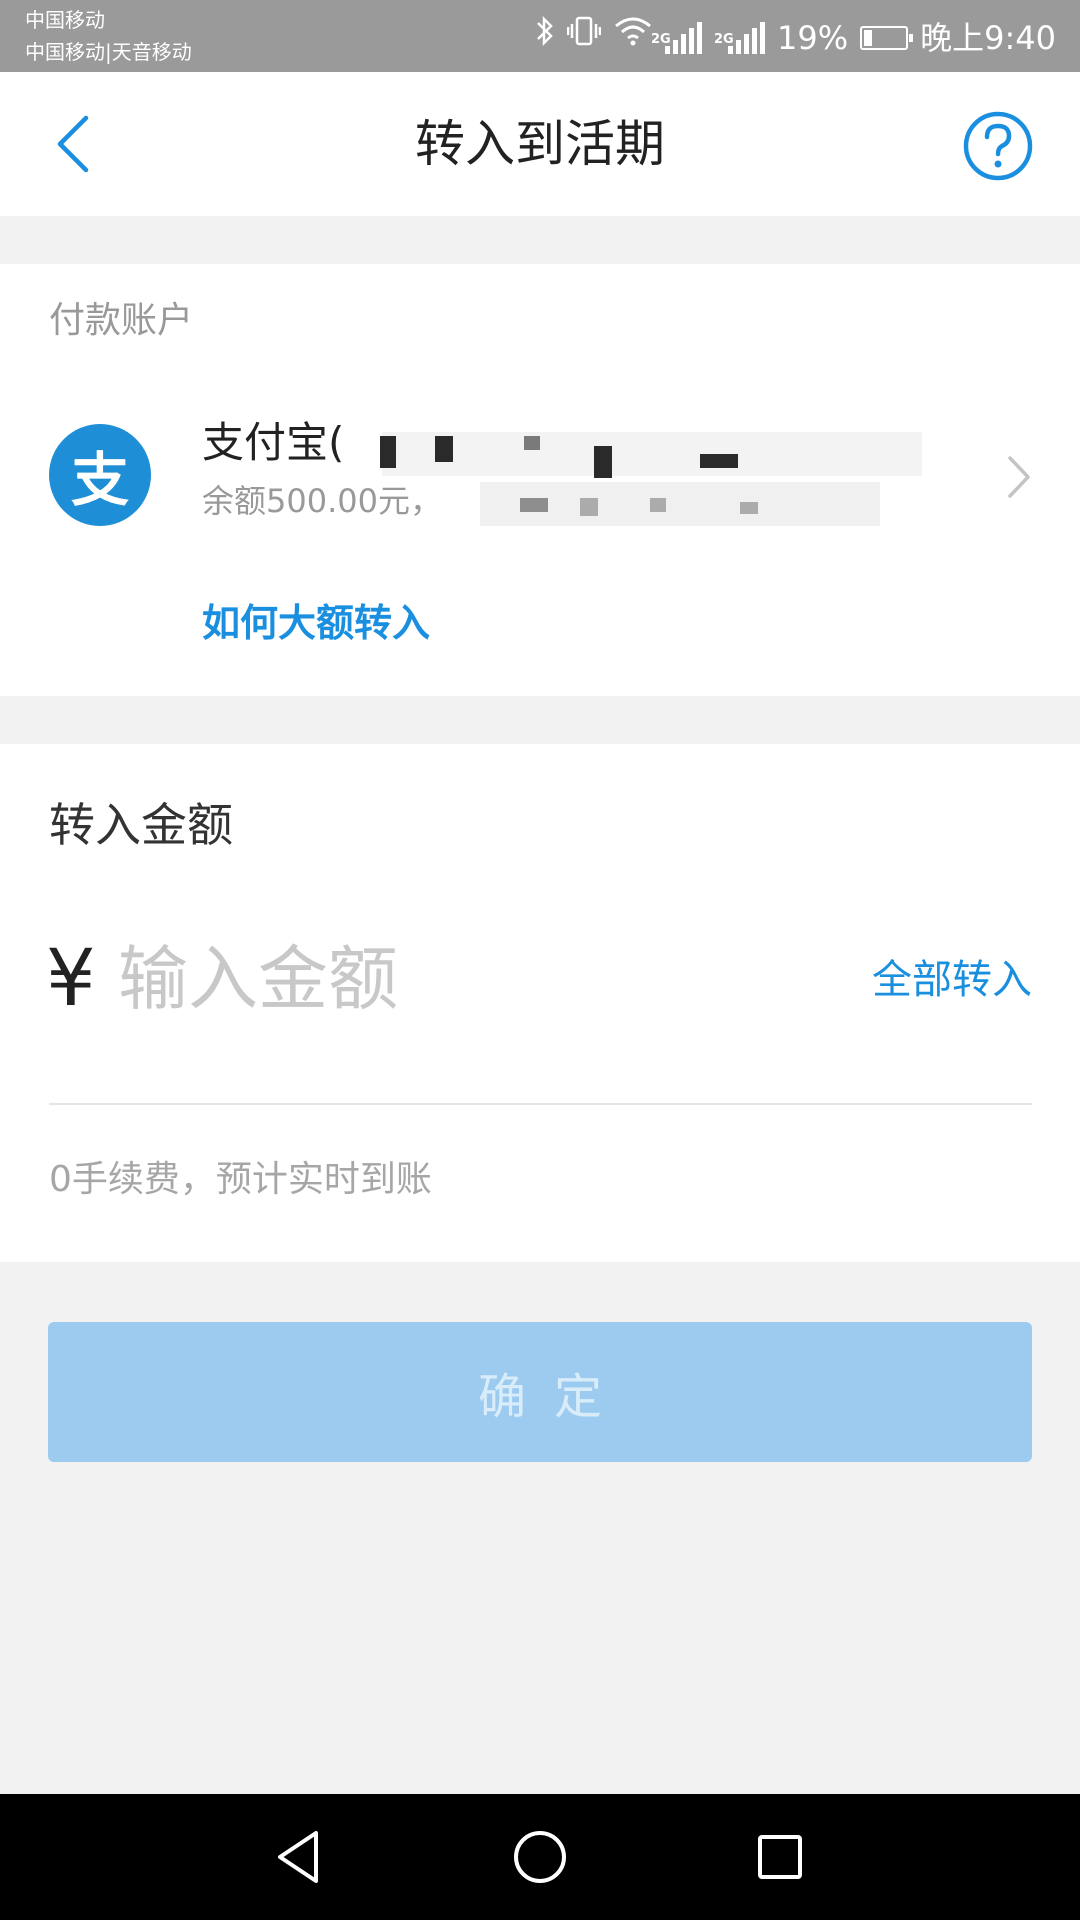 The image size is (1080, 1920). I want to click on help-button, so click(998, 146).